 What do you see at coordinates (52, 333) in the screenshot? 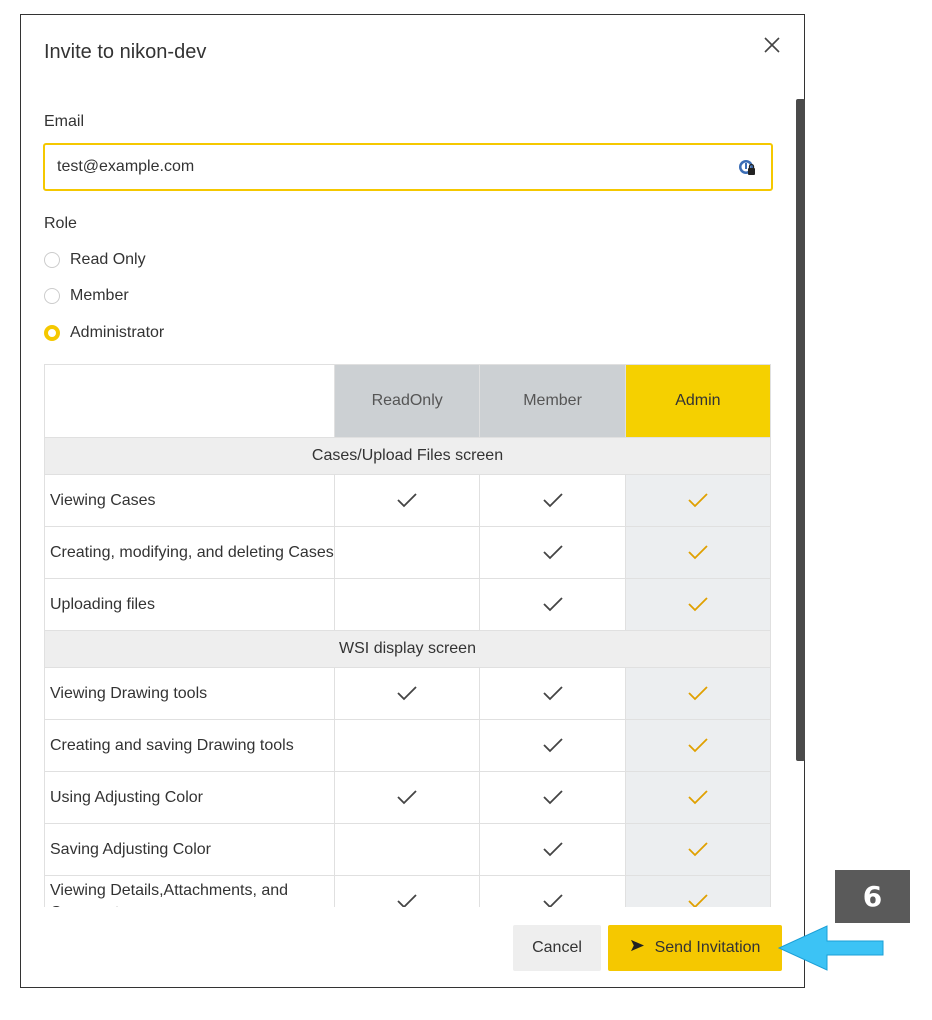
I see `radio-button-selected` at bounding box center [52, 333].